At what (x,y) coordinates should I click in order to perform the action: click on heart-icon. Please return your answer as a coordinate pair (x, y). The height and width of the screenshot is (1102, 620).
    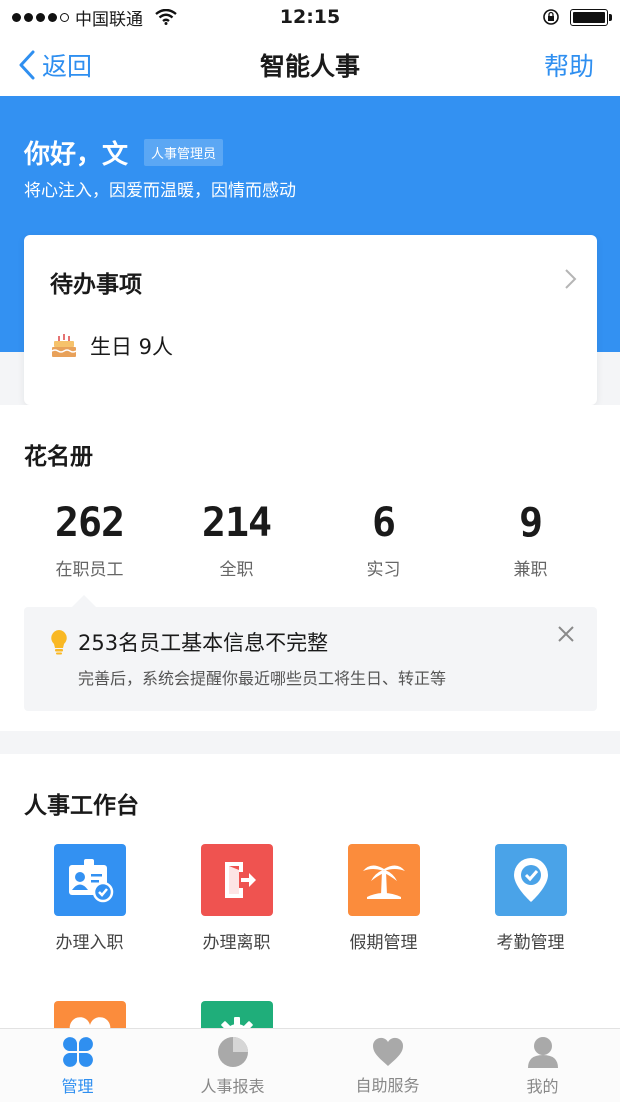
    Looking at the image, I should click on (387, 1051).